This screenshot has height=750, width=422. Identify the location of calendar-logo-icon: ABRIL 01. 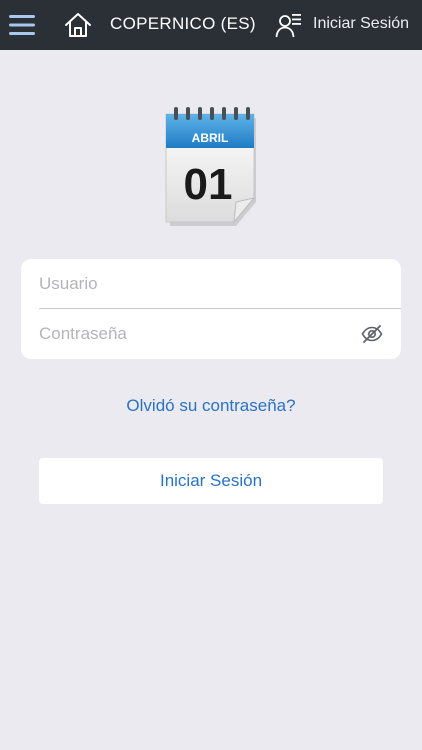
(210, 166).